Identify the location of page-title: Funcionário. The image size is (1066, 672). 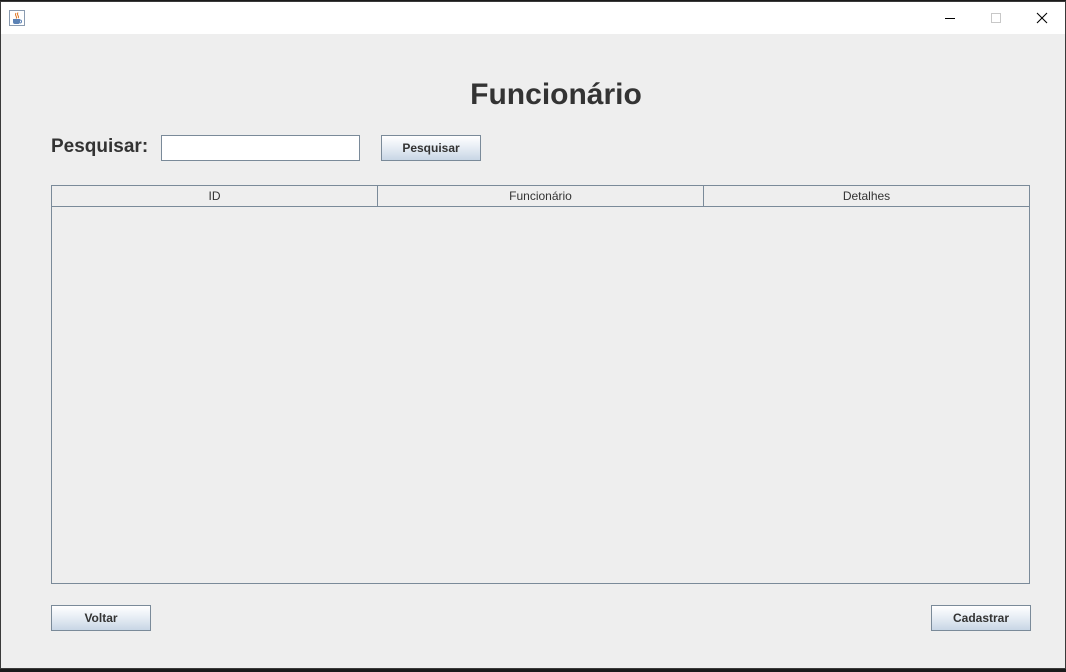
(556, 94).